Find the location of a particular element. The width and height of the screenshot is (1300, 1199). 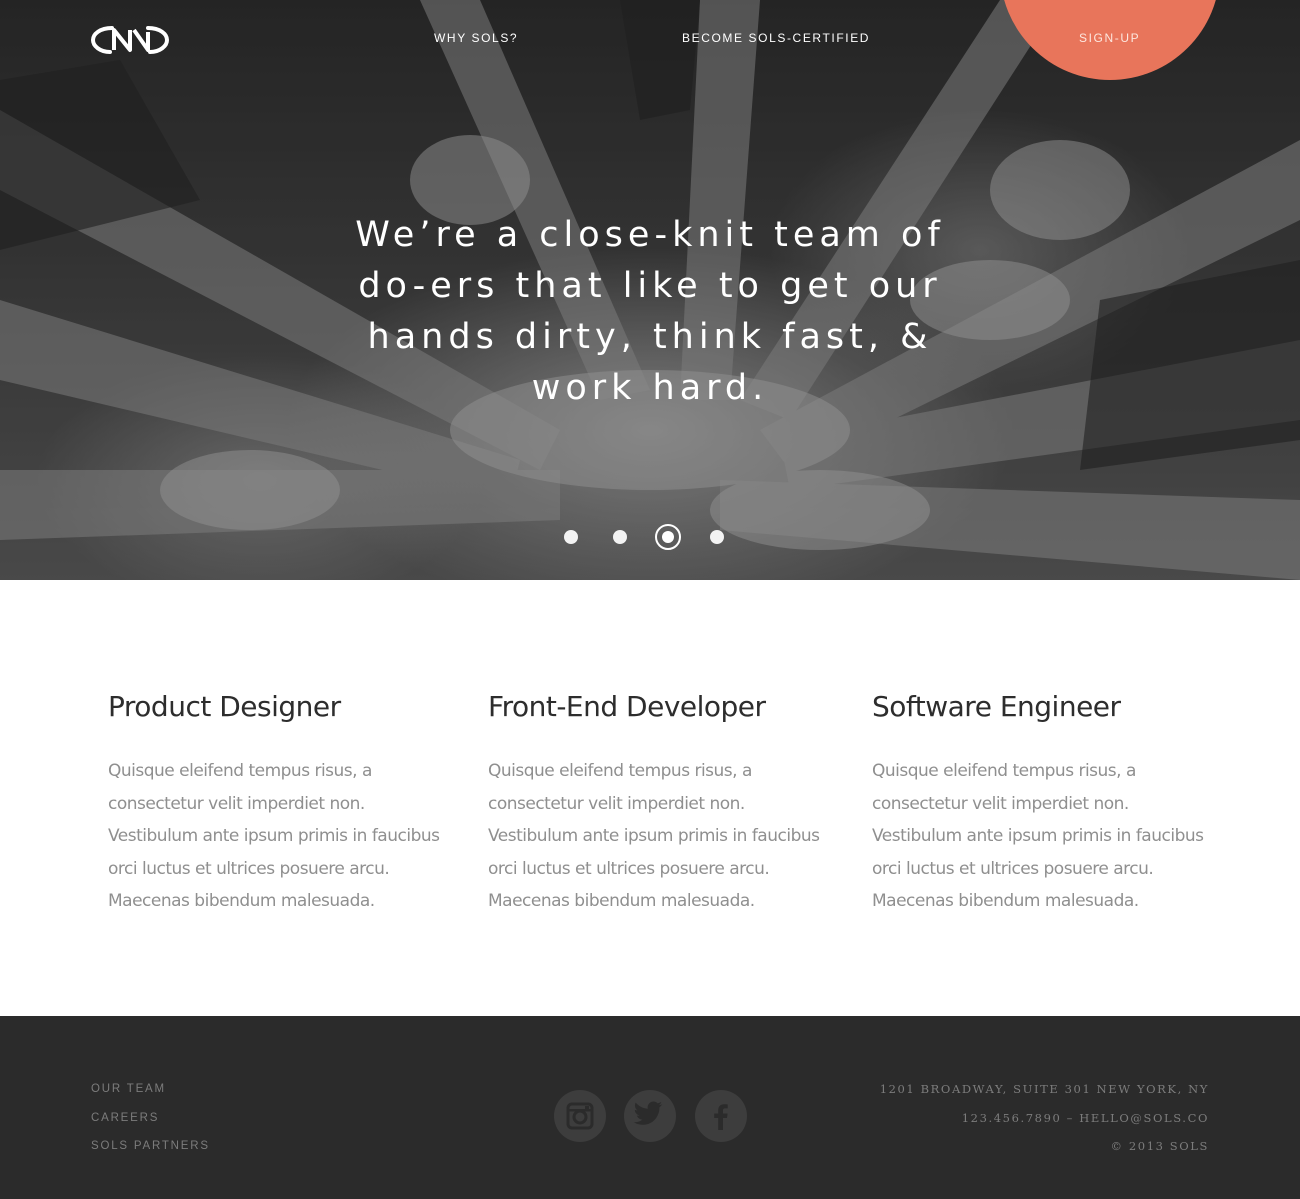

footer-phone-email: 123.456.7890 – HELLO@SOLS.CO is located at coordinates (1044, 1118).